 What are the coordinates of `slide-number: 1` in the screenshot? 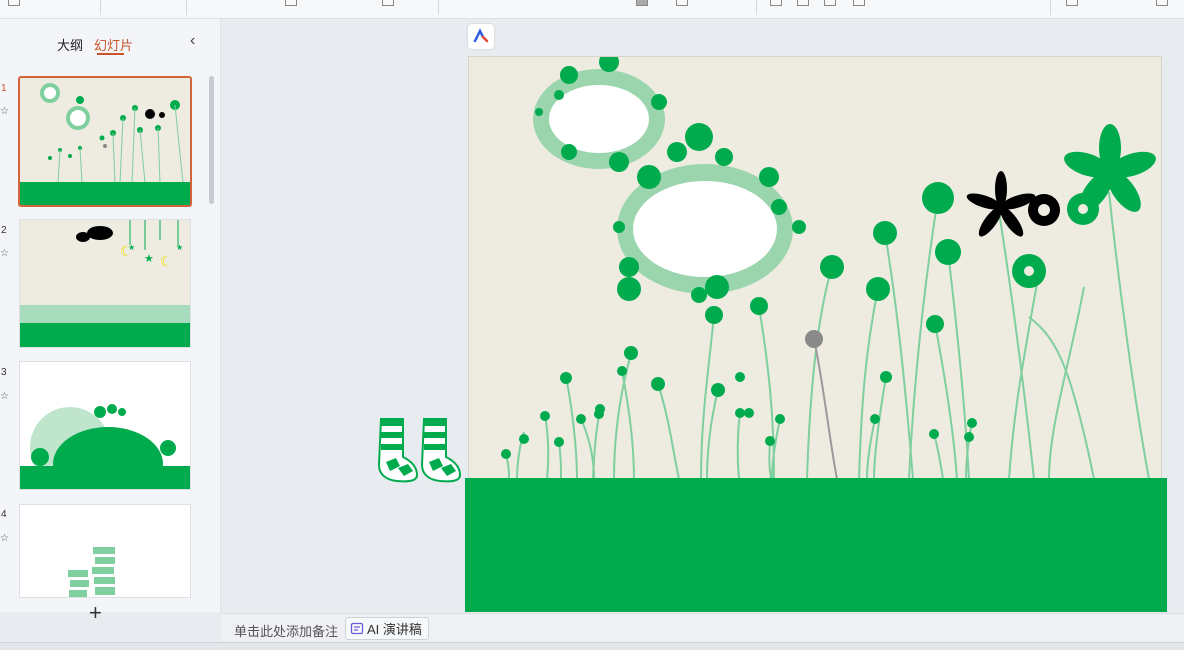 It's located at (4, 88).